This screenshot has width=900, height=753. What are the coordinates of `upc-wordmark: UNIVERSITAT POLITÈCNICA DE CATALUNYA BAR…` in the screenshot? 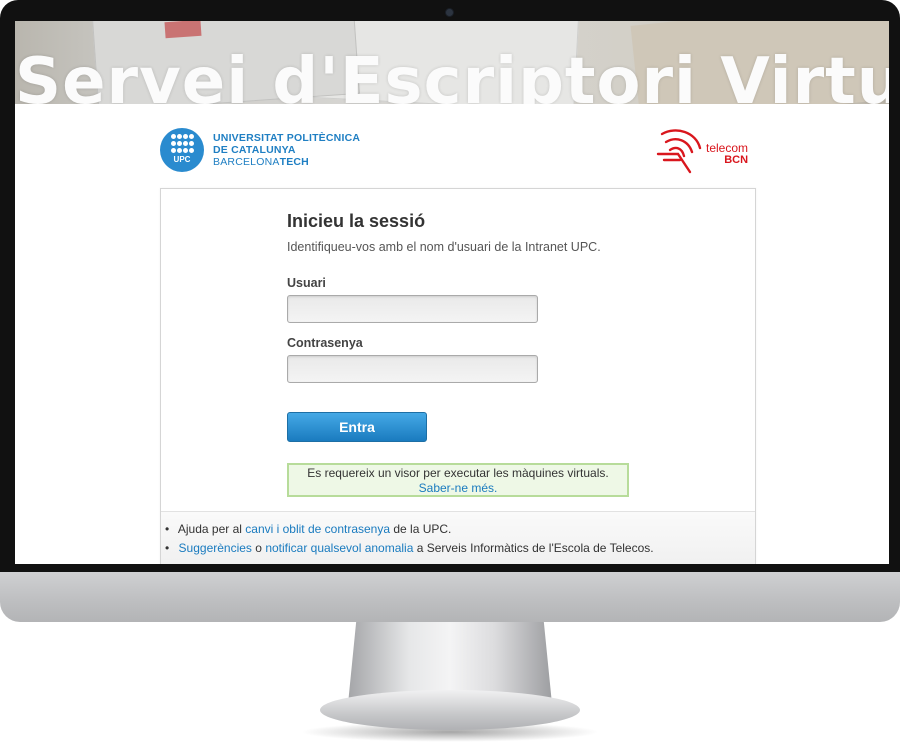 It's located at (286, 150).